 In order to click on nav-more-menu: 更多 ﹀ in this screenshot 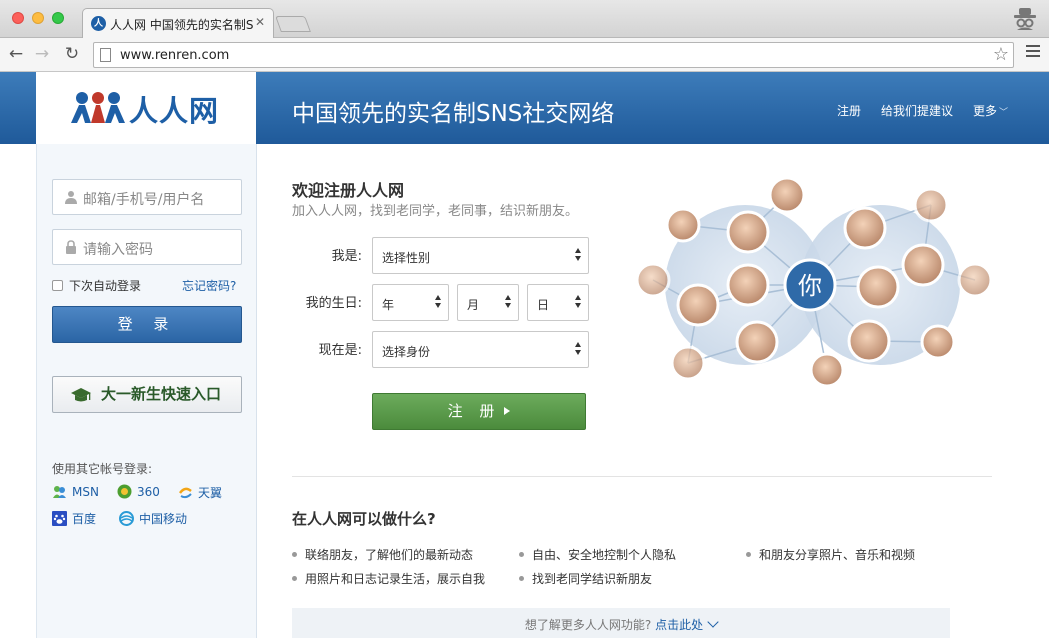, I will do `click(990, 110)`.